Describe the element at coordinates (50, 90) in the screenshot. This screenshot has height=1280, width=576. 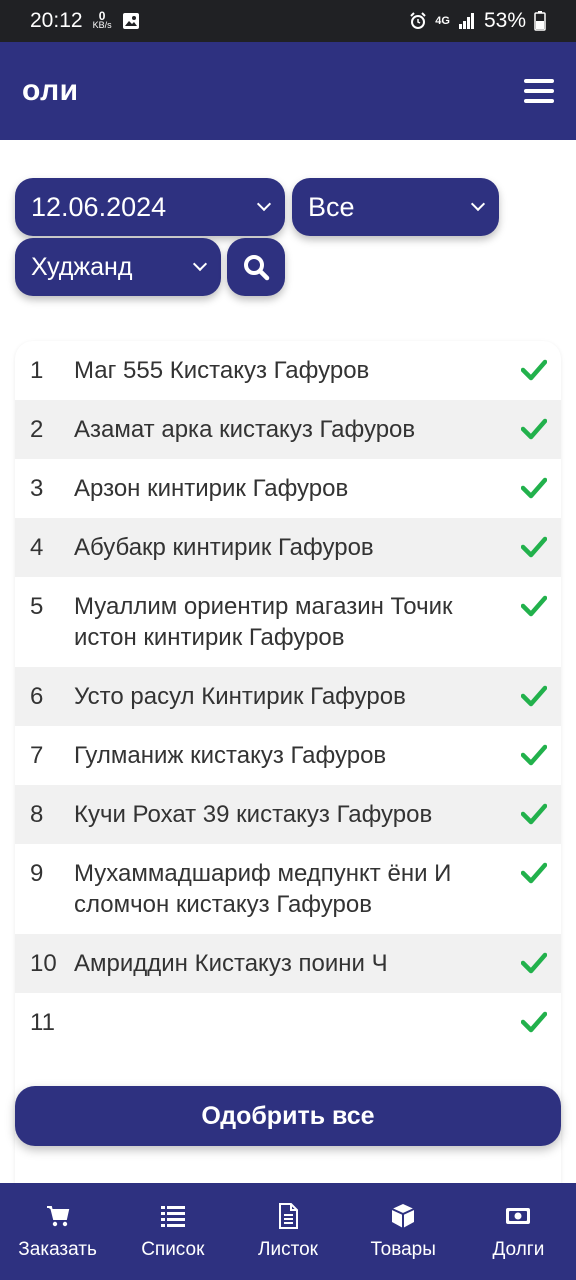
I see `page-title: оли` at that location.